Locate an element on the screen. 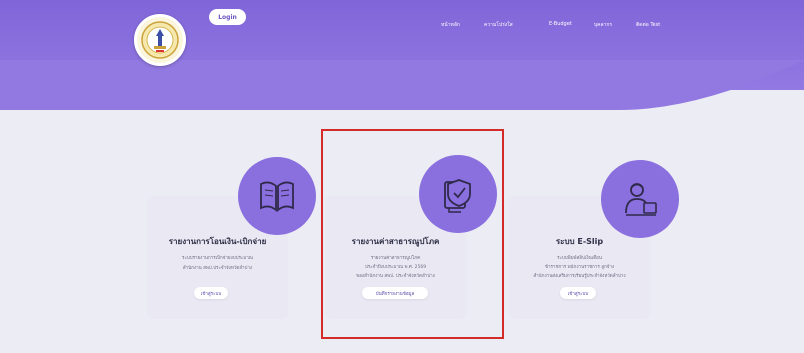  card-desc-line: สำนักงาน สพป.ประจำจังหวัดลำปาง is located at coordinates (217, 268).